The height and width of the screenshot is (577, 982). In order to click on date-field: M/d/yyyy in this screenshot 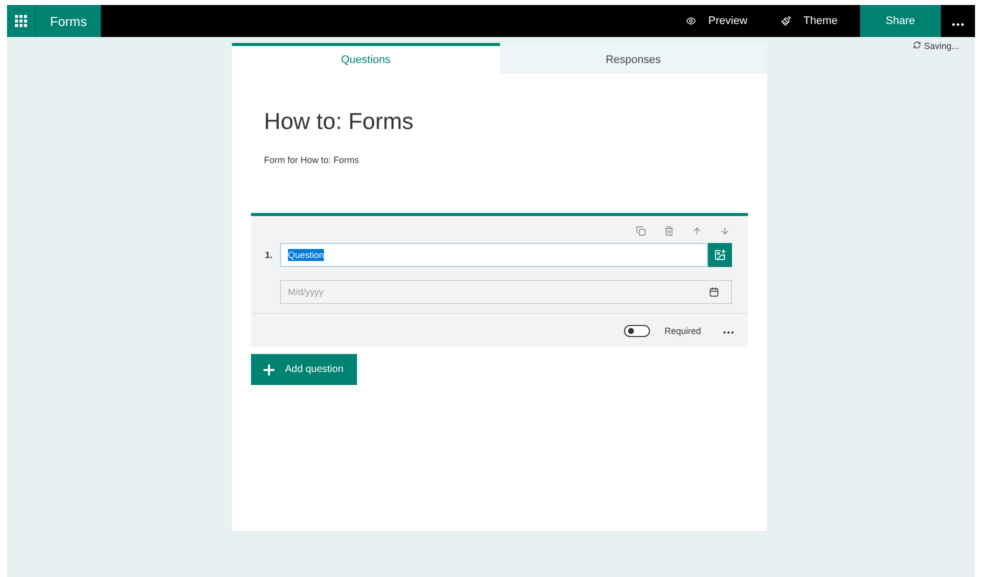, I will do `click(506, 292)`.